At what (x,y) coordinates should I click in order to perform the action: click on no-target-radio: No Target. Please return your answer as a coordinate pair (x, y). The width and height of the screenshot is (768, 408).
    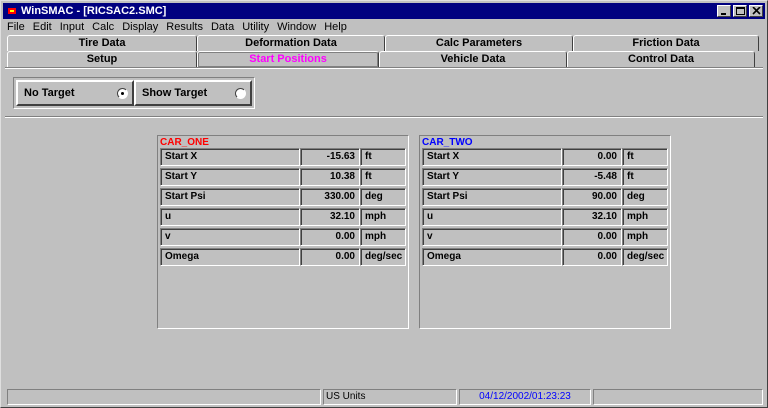
    Looking at the image, I should click on (75, 93).